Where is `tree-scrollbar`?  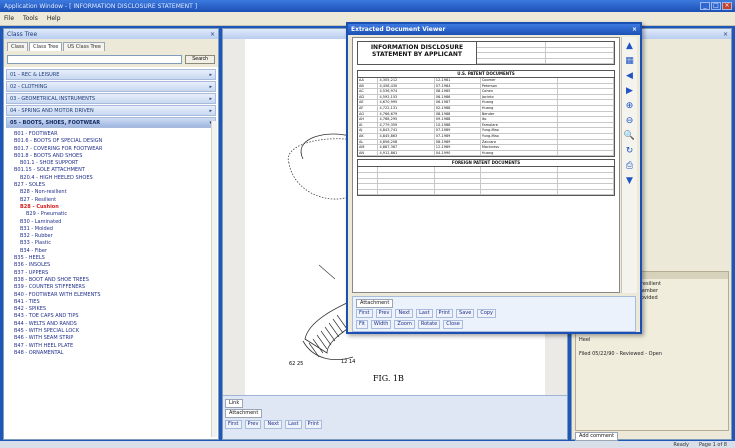
tree-scrollbar is located at coordinates (214, 279).